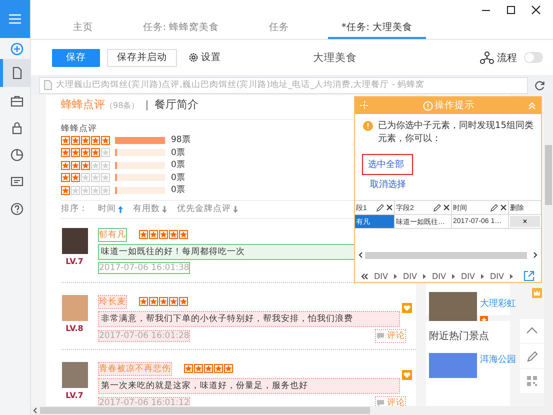  What do you see at coordinates (181, 140) in the screenshot?
I see `vote-count: 98票` at bounding box center [181, 140].